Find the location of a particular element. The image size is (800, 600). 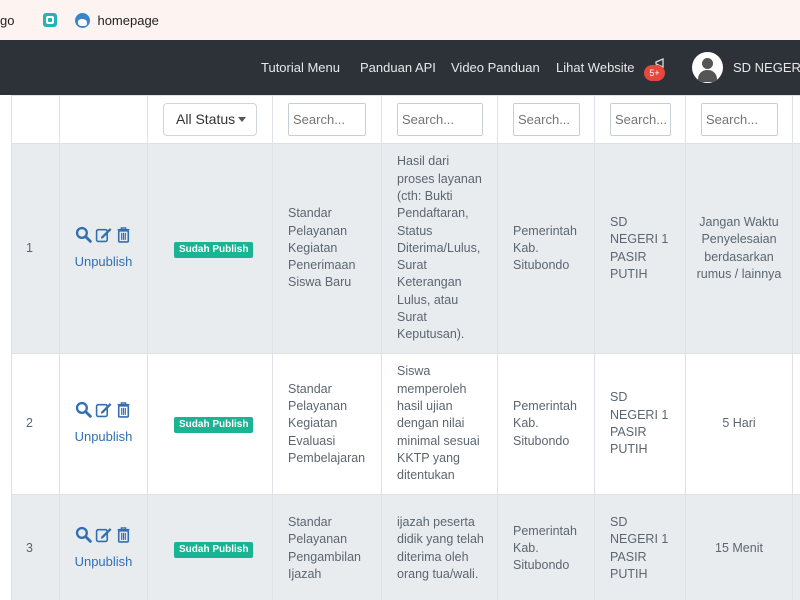

search-input-standar is located at coordinates (327, 119).